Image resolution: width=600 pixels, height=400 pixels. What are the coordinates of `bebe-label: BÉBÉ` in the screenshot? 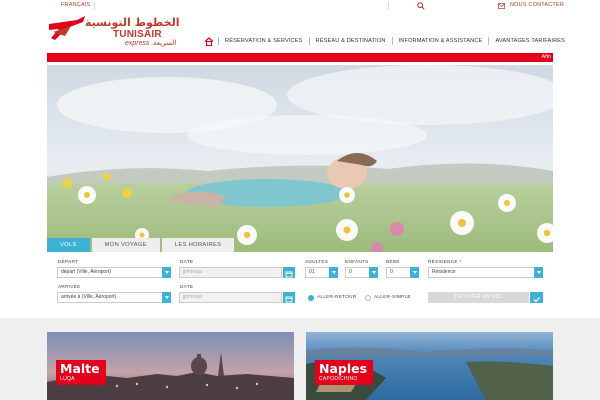 It's located at (393, 262).